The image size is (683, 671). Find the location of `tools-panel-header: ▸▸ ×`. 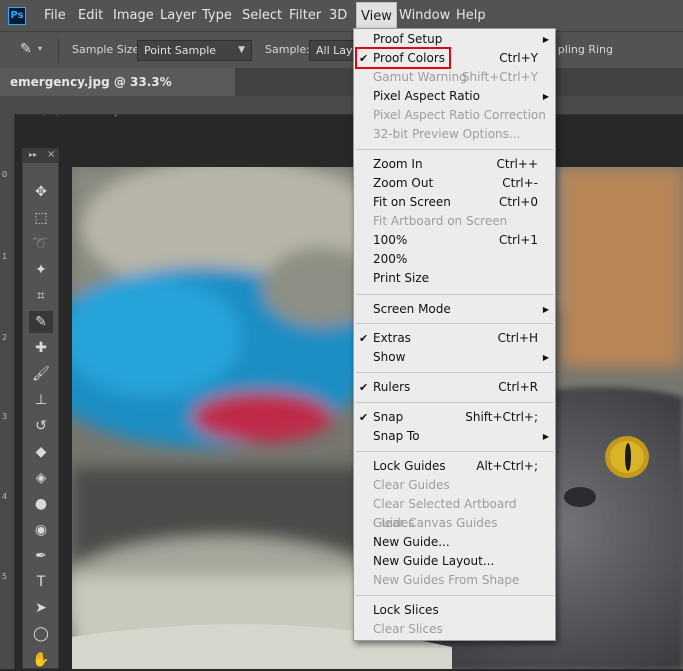

tools-panel-header: ▸▸ × is located at coordinates (40, 156).